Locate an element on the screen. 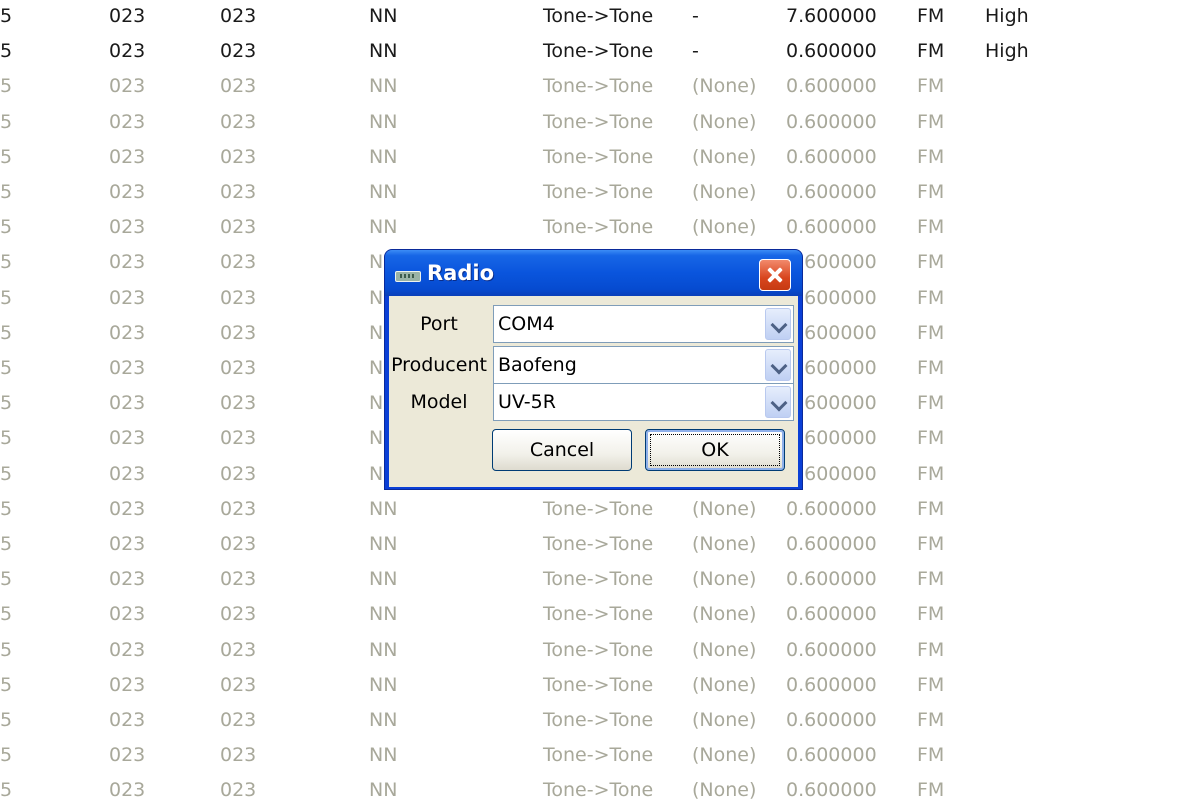 The height and width of the screenshot is (808, 1200). producent-select: Baofeng is located at coordinates (643, 365).